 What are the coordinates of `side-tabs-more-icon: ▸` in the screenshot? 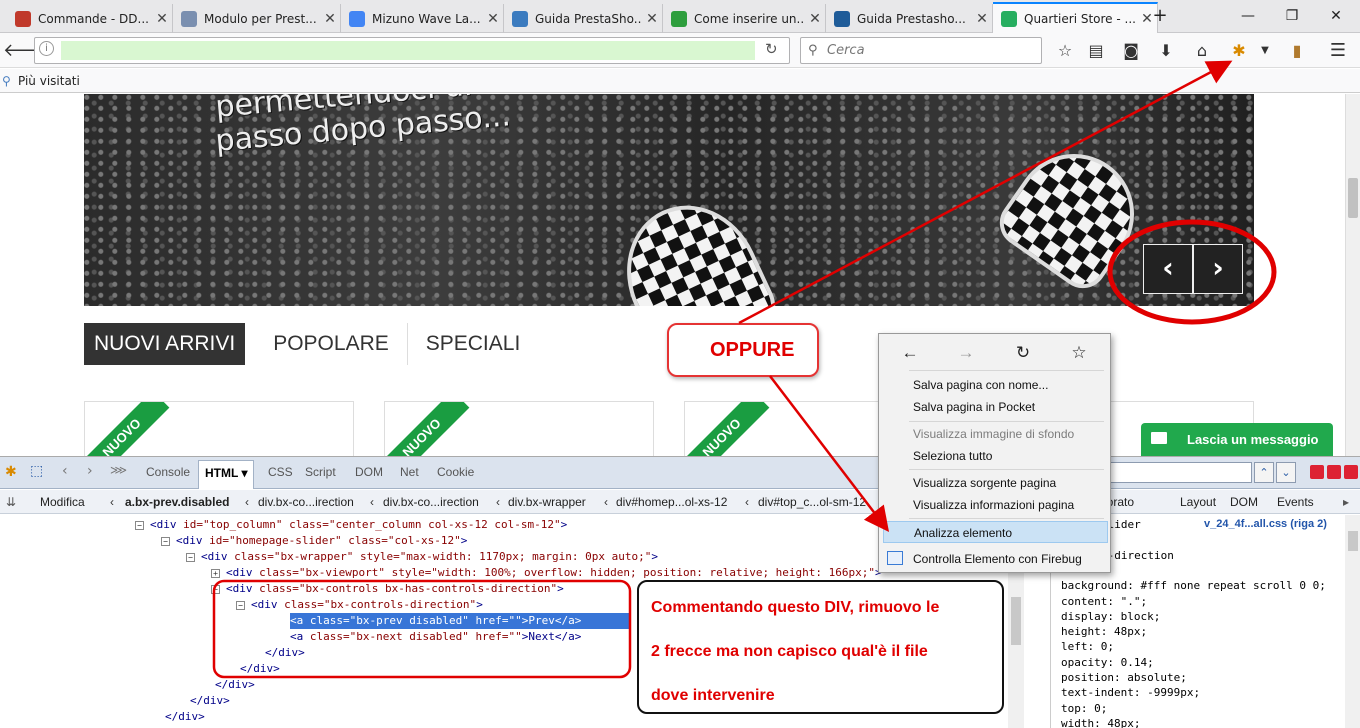 It's located at (1346, 502).